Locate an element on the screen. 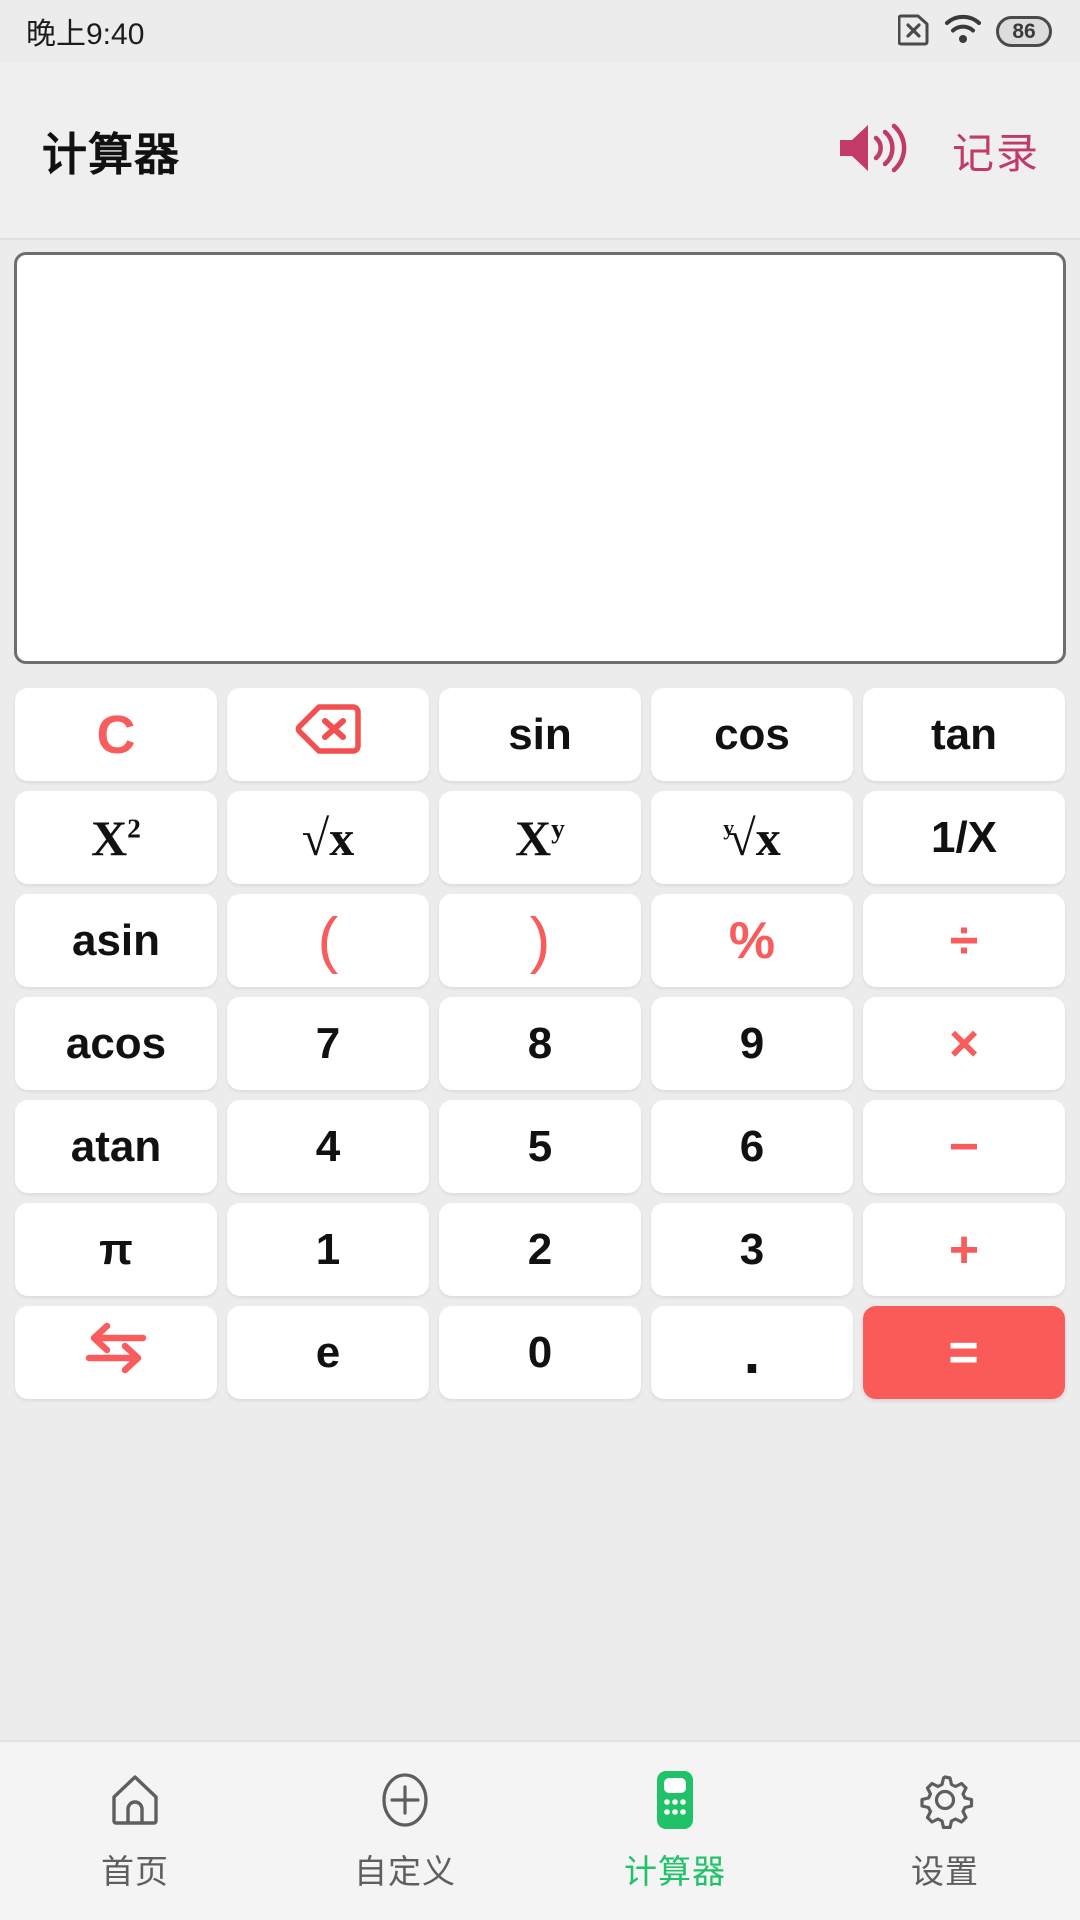 This screenshot has width=1080, height=1920. nav-home: 首页 is located at coordinates (135, 1831).